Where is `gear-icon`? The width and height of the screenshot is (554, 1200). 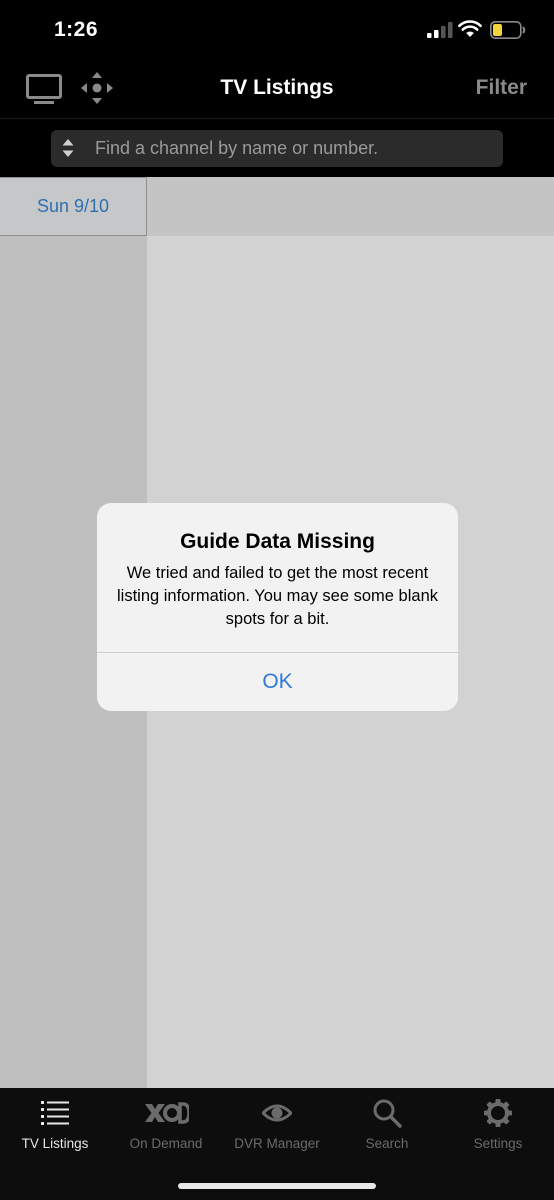
gear-icon is located at coordinates (498, 1113).